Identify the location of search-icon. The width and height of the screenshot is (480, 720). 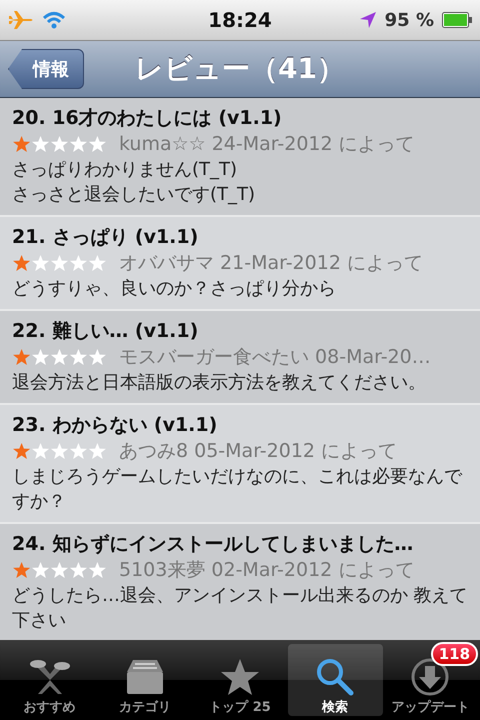
(335, 677).